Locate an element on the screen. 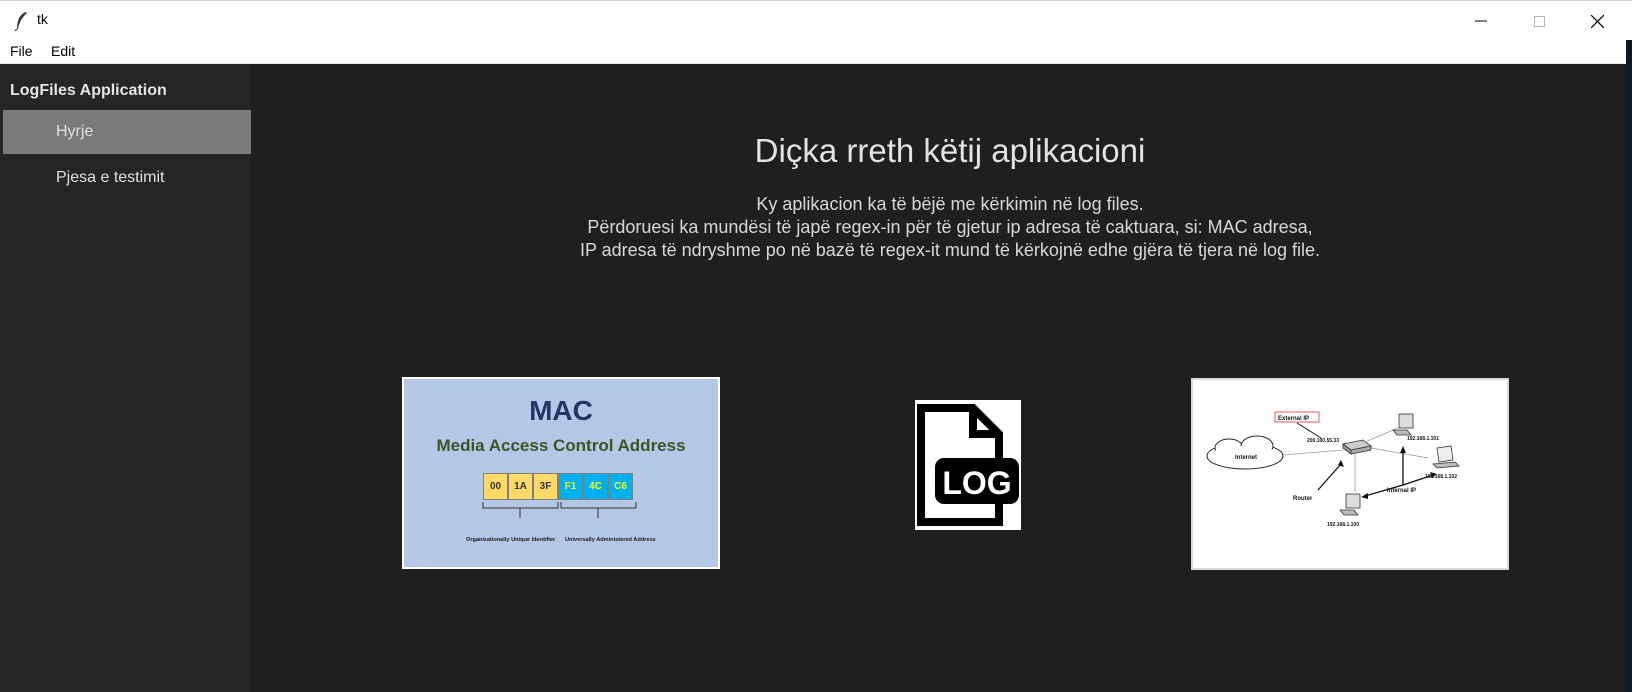 Image resolution: width=1632 pixels, height=692 pixels. mac-octet: C6 is located at coordinates (620, 486).